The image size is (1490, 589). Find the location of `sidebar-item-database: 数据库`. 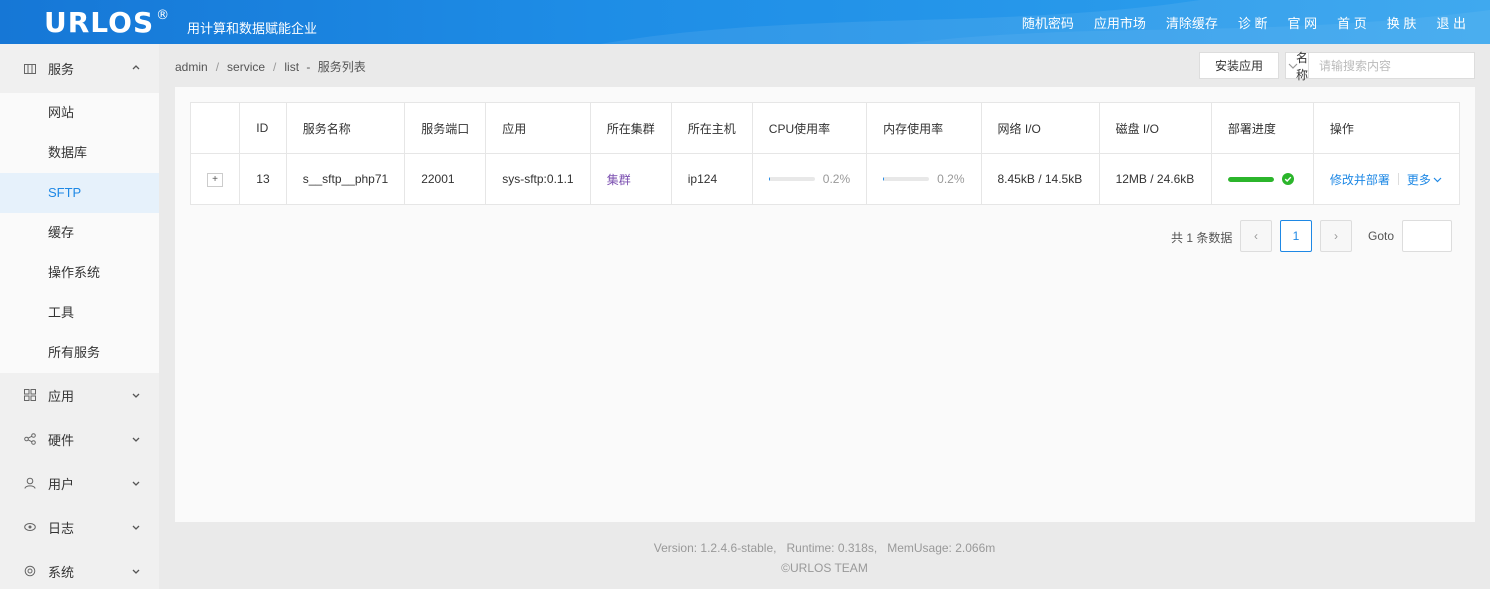

sidebar-item-database: 数据库 is located at coordinates (79, 153).